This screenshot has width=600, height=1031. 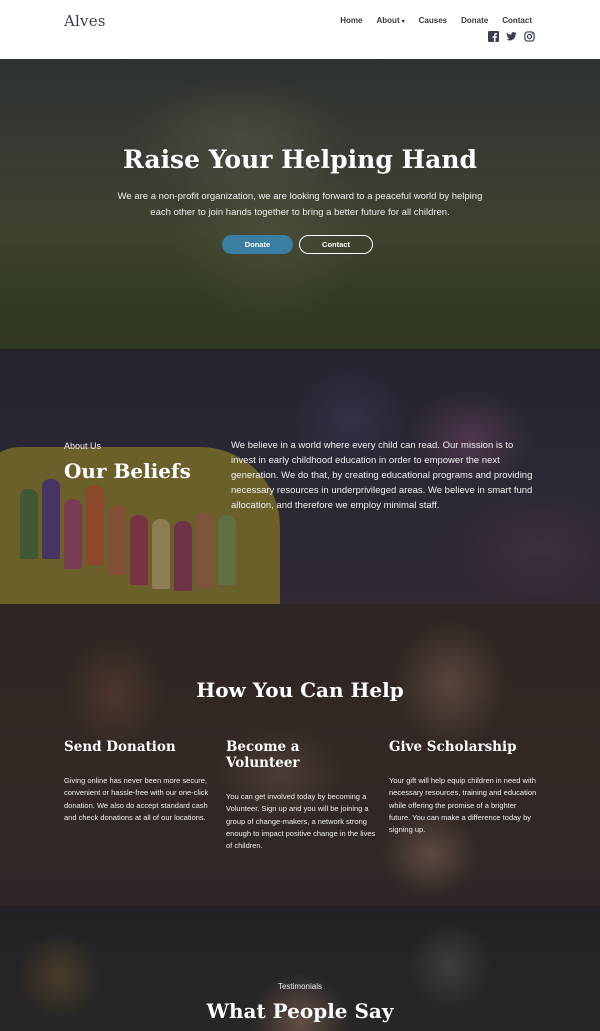 I want to click on nav-home: Home, so click(x=351, y=20).